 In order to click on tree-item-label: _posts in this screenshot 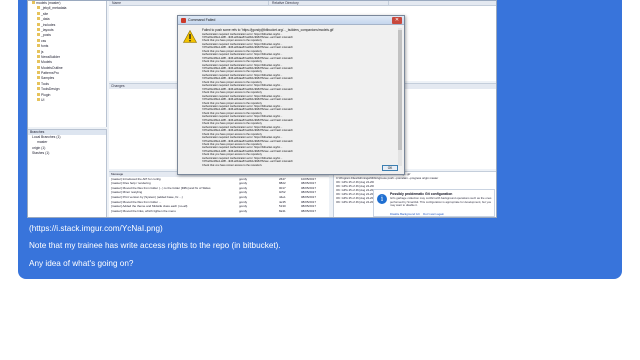, I will do `click(46, 35)`.